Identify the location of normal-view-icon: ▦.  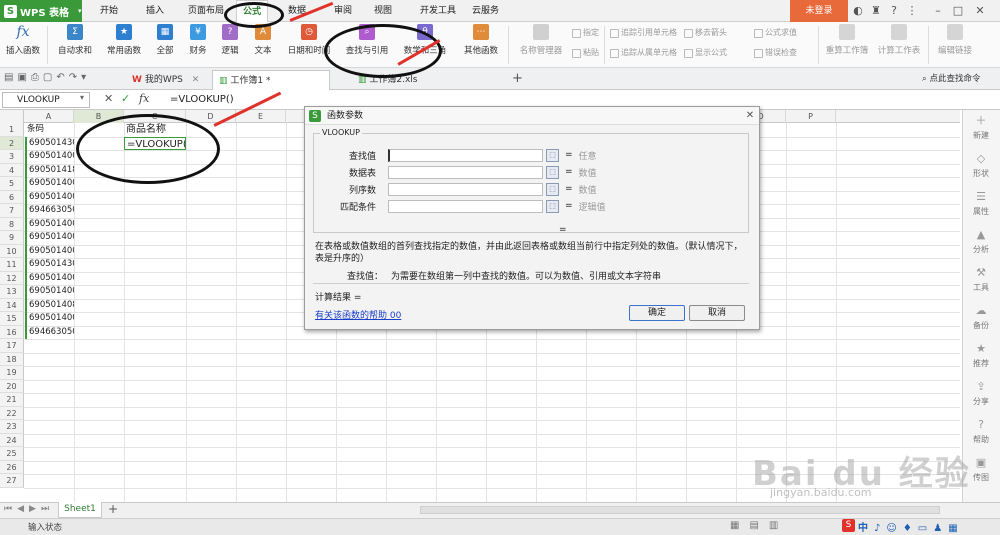
(739, 525).